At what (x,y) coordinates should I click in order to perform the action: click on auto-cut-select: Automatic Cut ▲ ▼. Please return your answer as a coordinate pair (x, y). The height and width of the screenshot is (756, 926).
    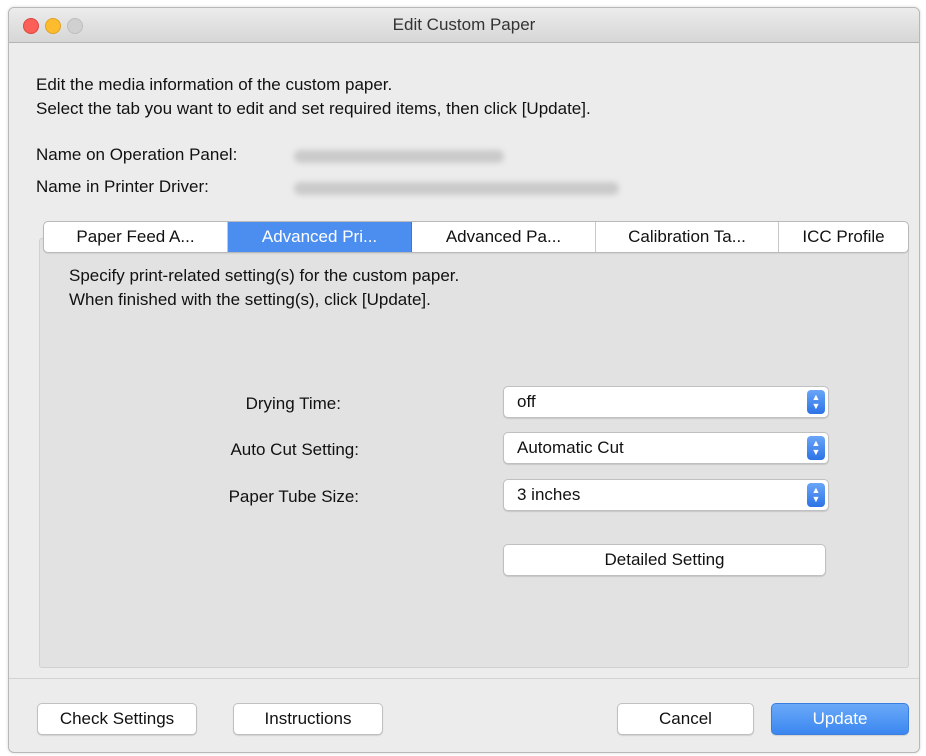
    Looking at the image, I should click on (666, 448).